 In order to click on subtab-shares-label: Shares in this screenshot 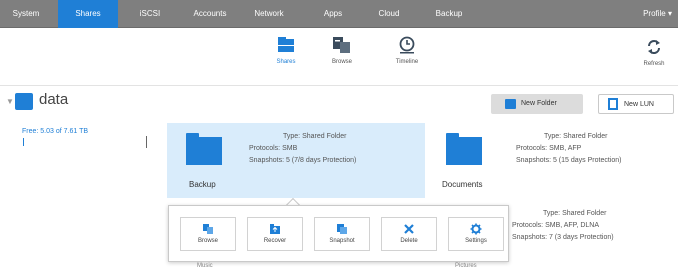, I will do `click(286, 62)`.